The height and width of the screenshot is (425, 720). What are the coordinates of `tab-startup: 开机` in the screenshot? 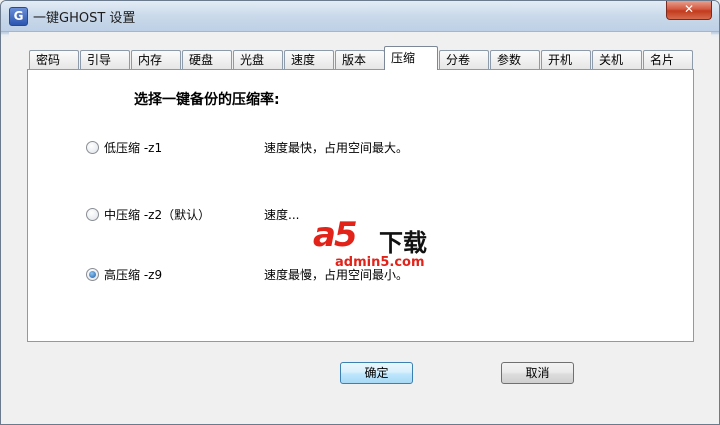 It's located at (566, 59).